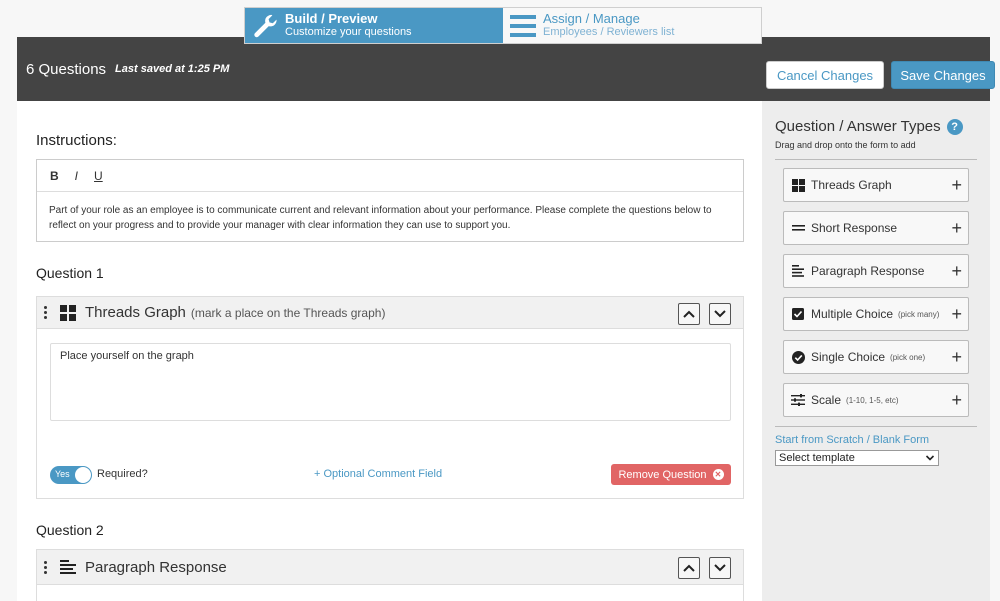 This screenshot has height=601, width=1000. What do you see at coordinates (852, 314) in the screenshot?
I see `type-label: Multiple Choice` at bounding box center [852, 314].